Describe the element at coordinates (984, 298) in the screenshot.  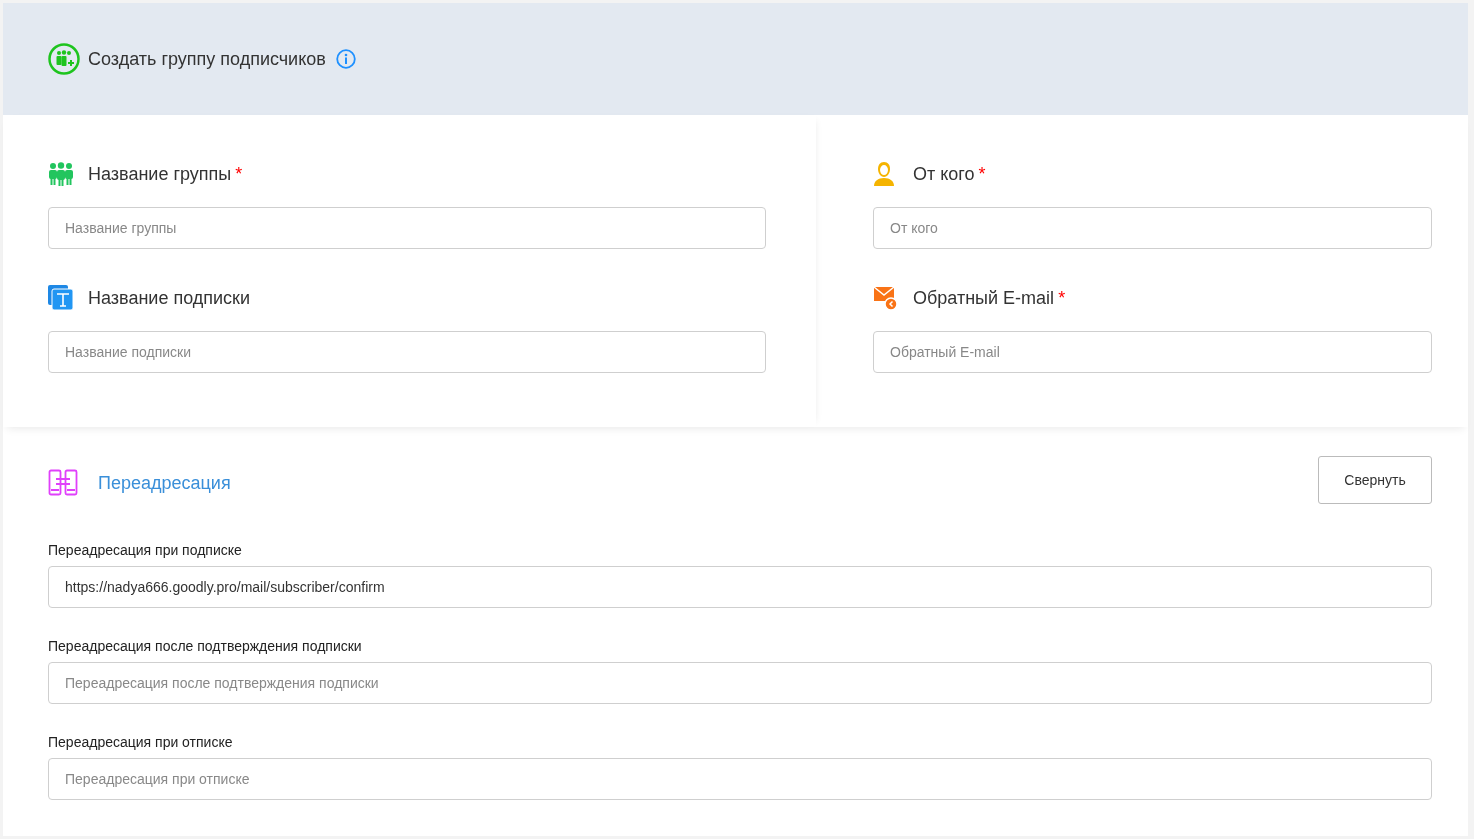
I see `field-label: Обратный E-mail` at that location.